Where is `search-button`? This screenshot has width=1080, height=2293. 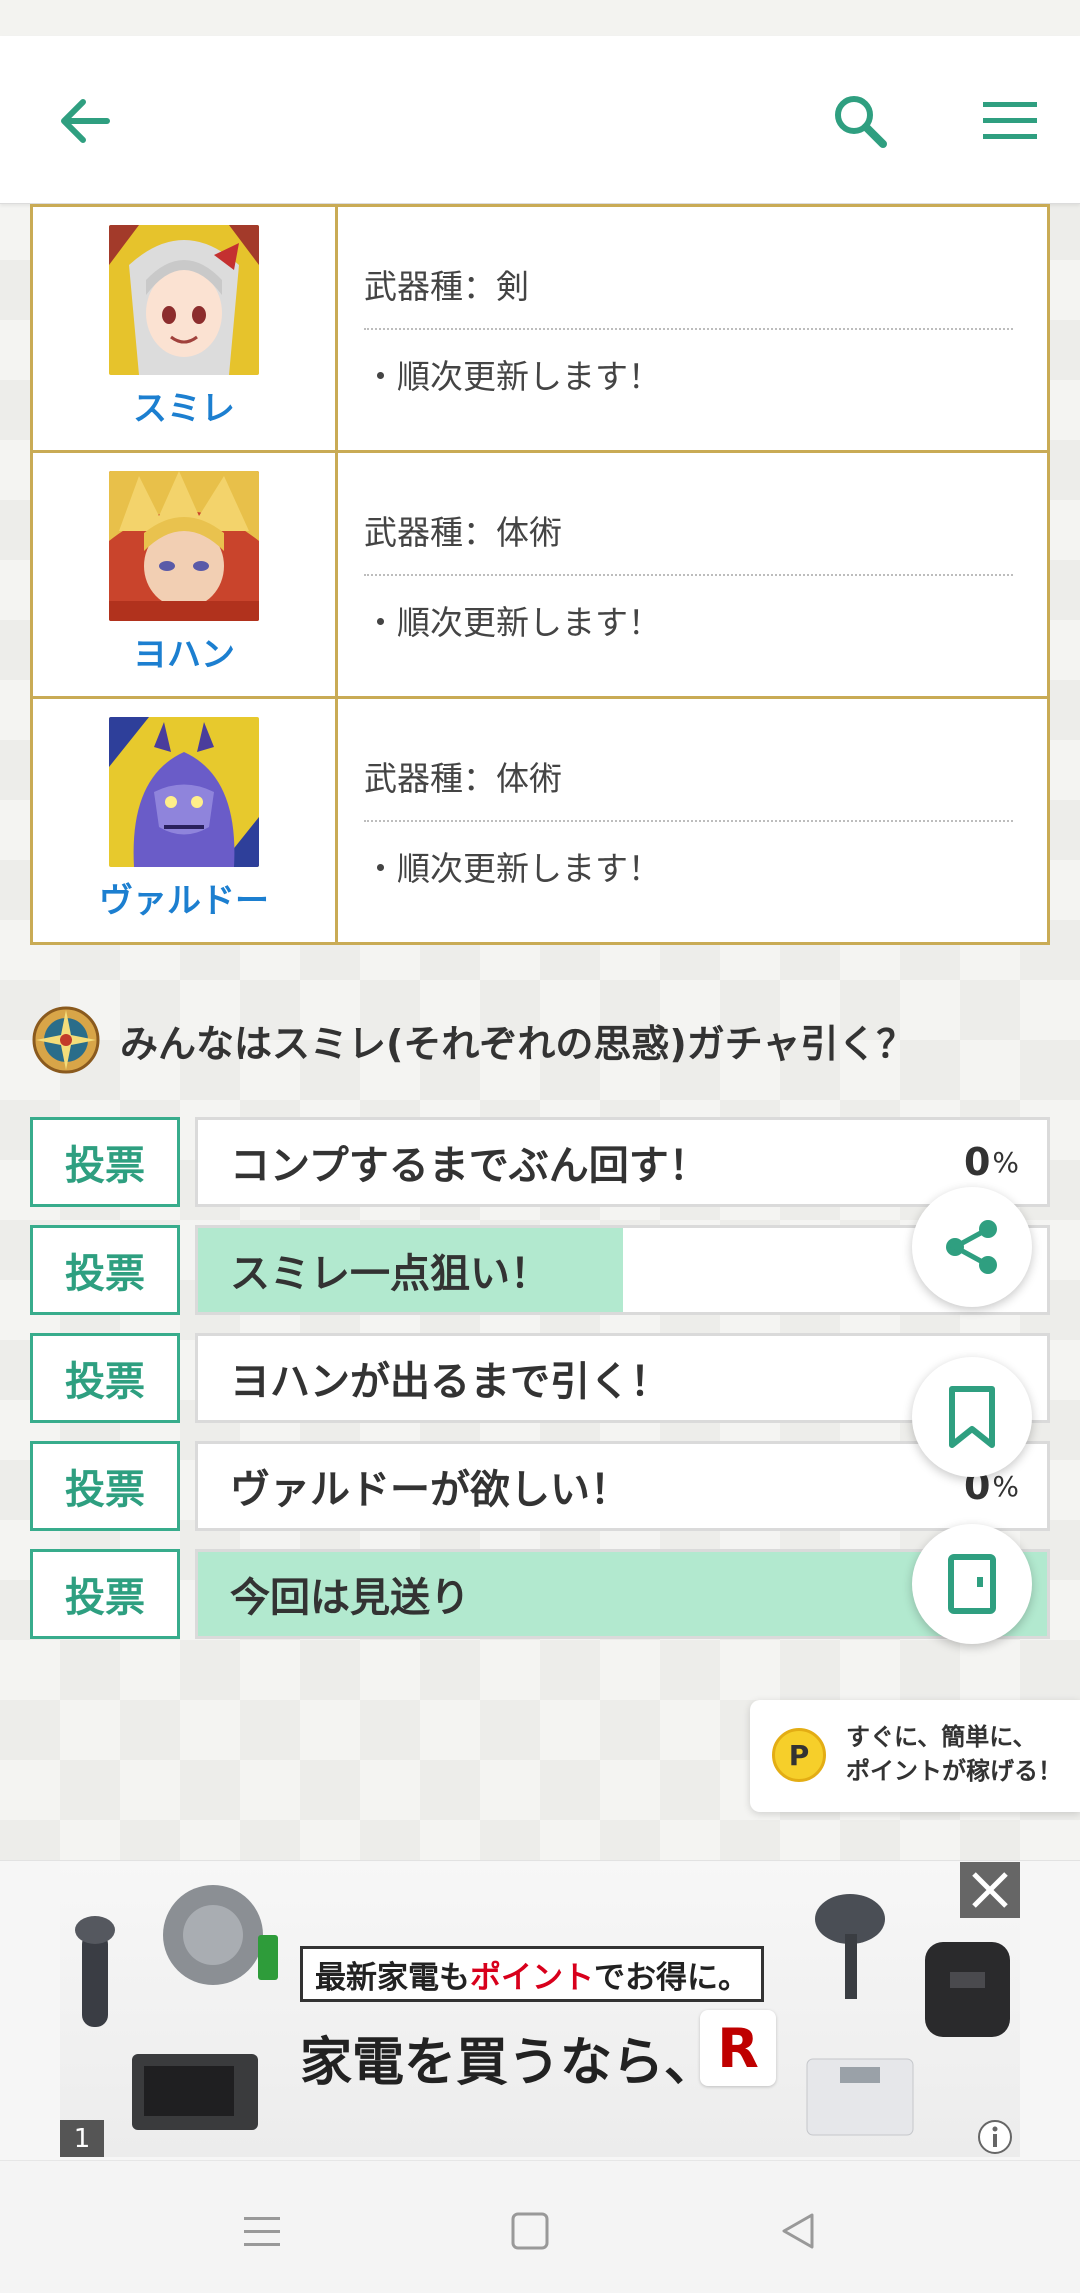
search-button is located at coordinates (860, 121).